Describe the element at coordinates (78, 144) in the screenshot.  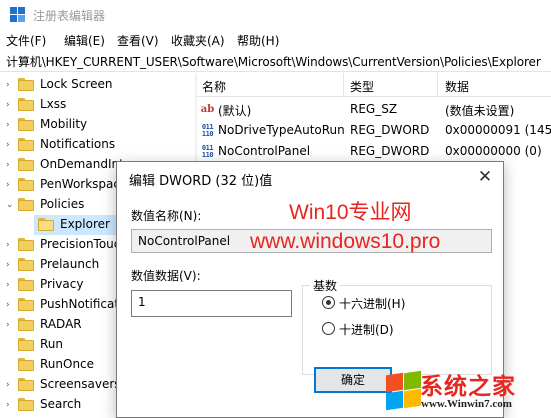
I see `tree-item-label: Notifications` at that location.